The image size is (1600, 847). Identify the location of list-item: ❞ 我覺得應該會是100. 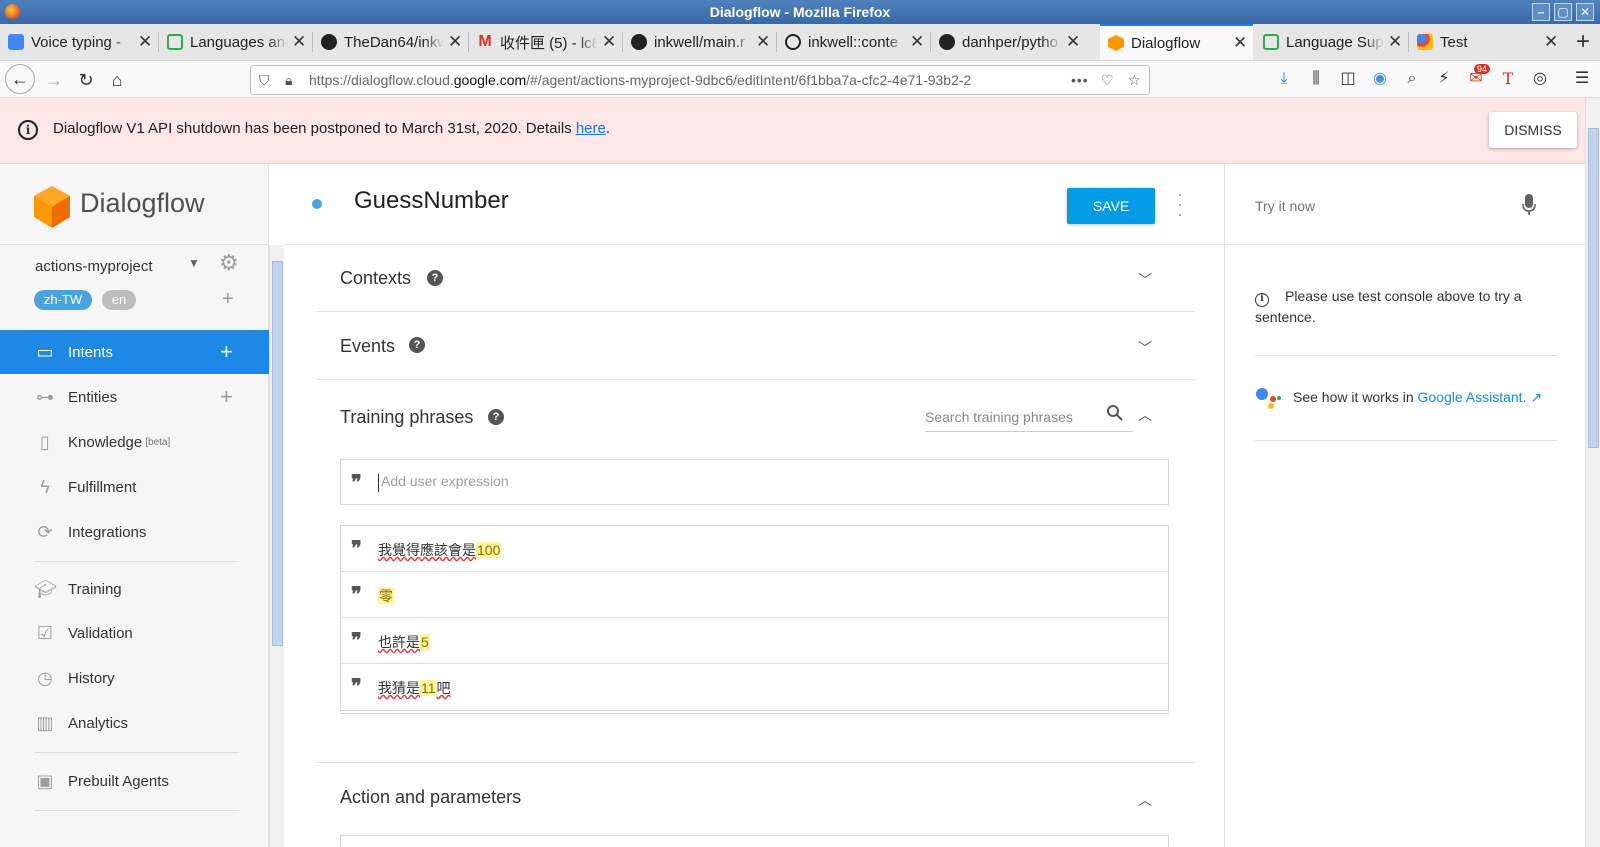
(754, 549).